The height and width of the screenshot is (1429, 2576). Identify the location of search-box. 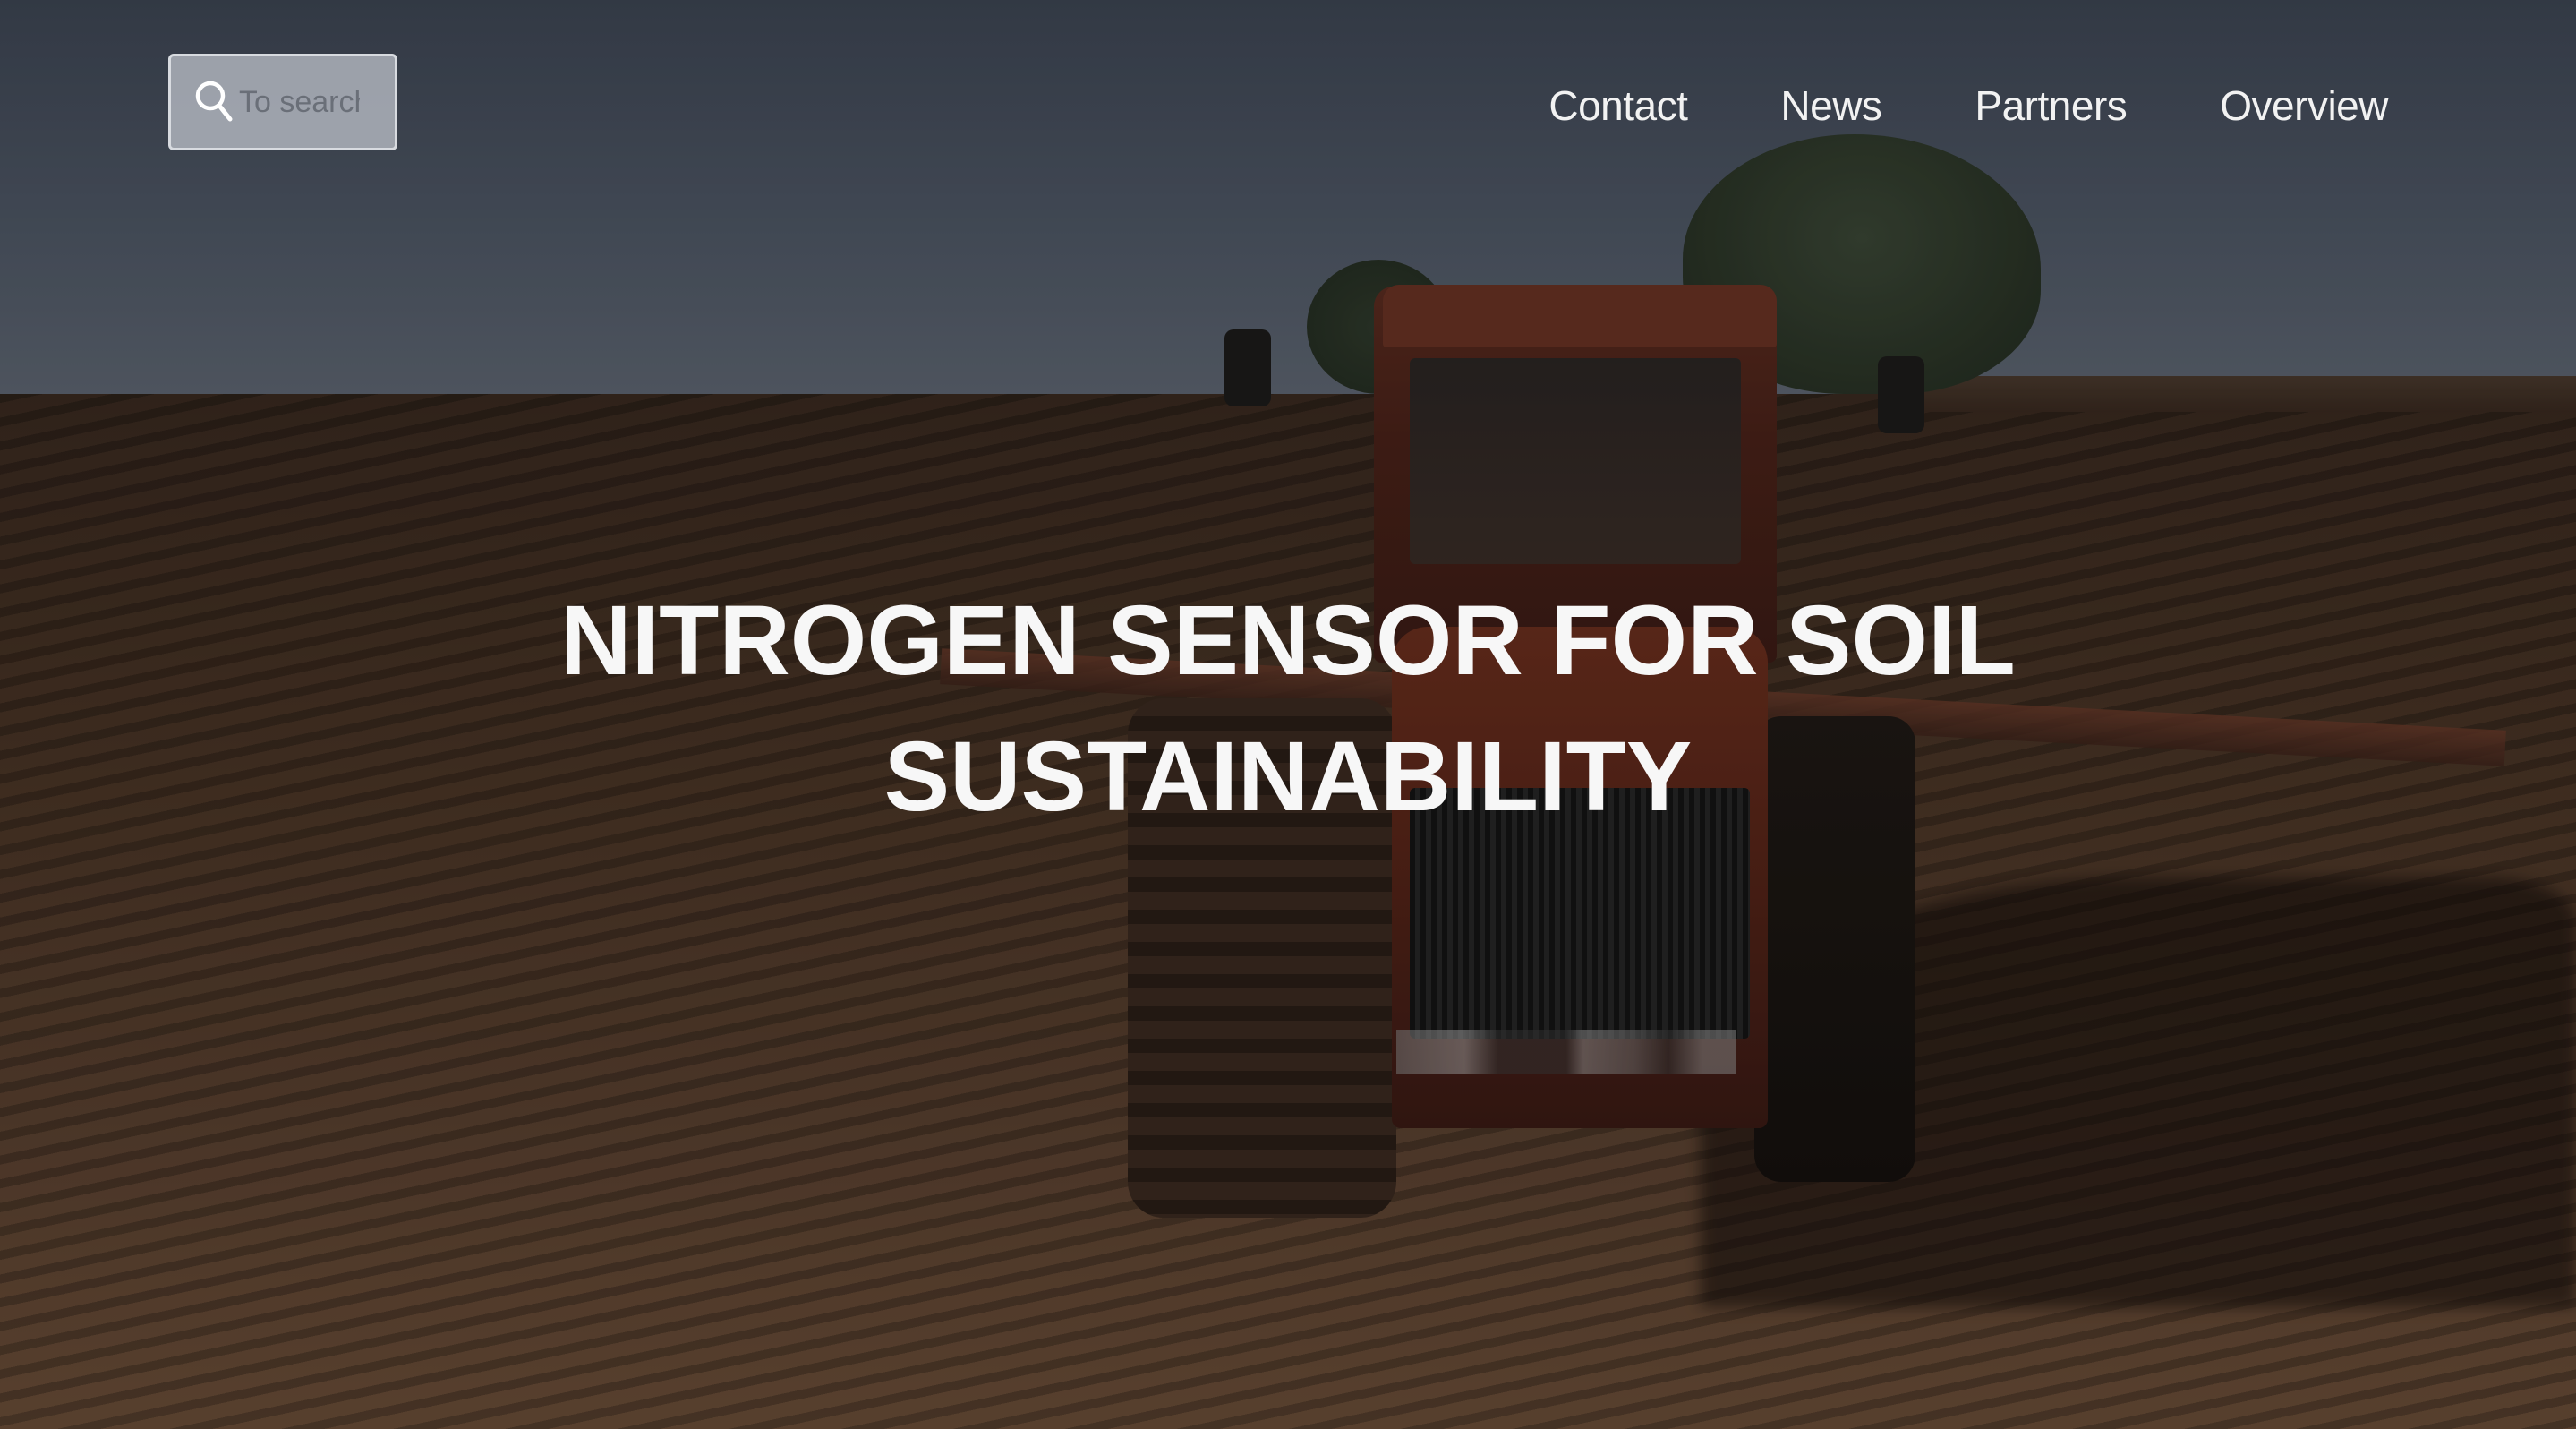
(282, 102).